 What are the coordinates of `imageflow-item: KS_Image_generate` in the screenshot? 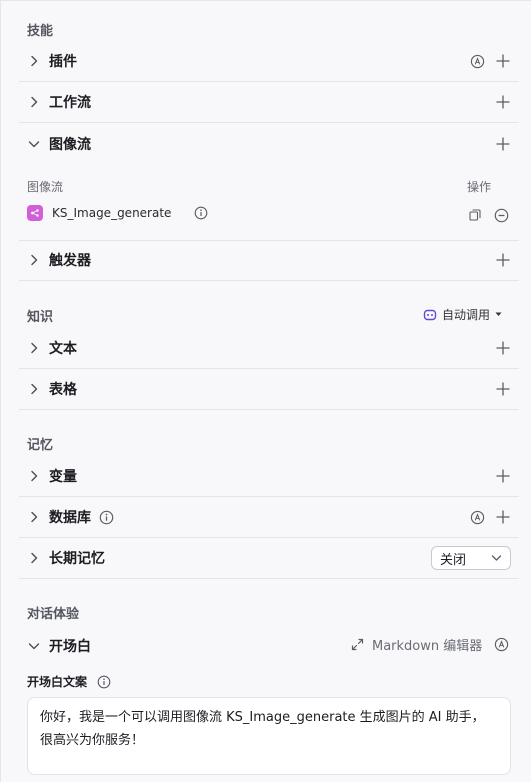 It's located at (117, 213).